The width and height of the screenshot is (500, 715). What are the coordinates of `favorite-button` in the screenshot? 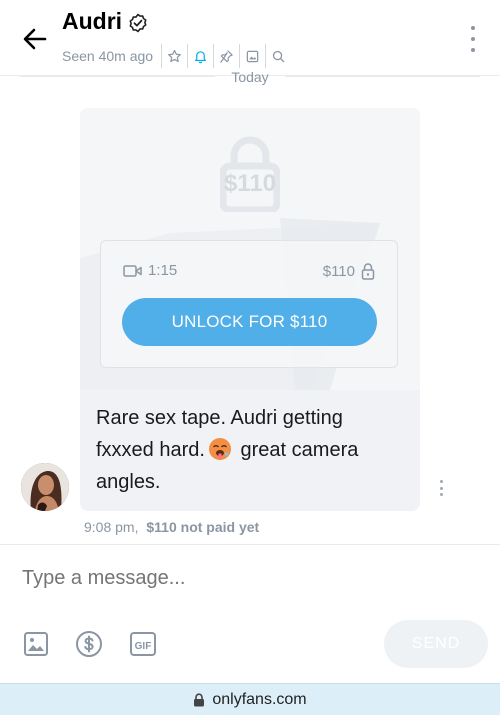 It's located at (174, 56).